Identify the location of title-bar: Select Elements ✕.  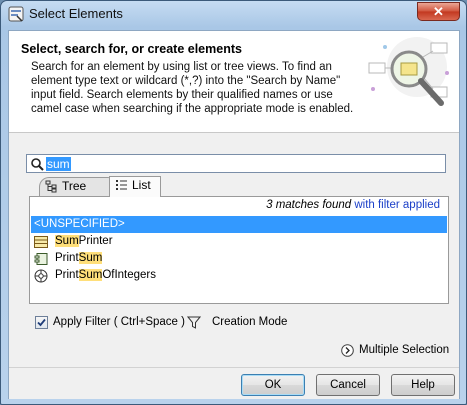
(233, 14).